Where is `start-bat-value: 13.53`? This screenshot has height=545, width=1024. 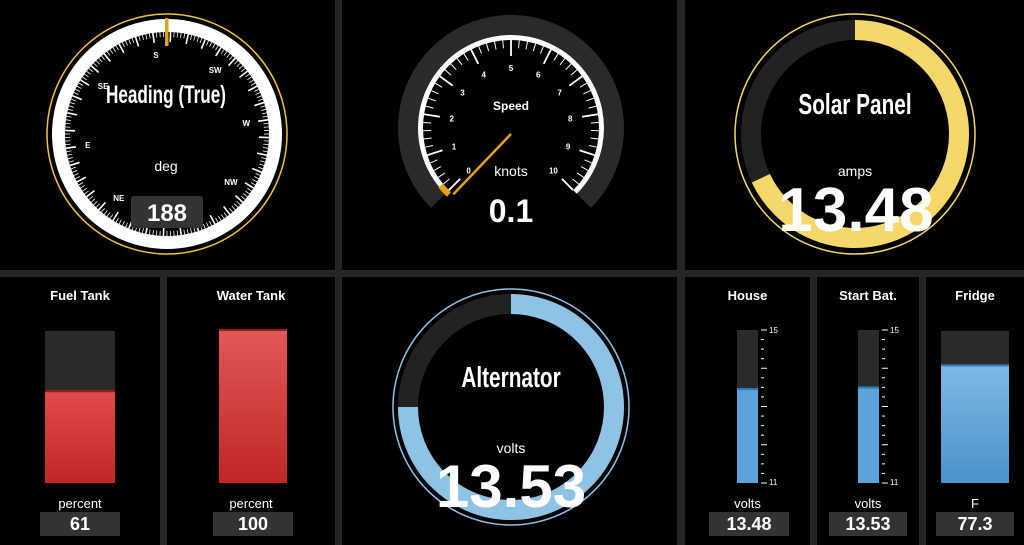
start-bat-value: 13.53 is located at coordinates (868, 524).